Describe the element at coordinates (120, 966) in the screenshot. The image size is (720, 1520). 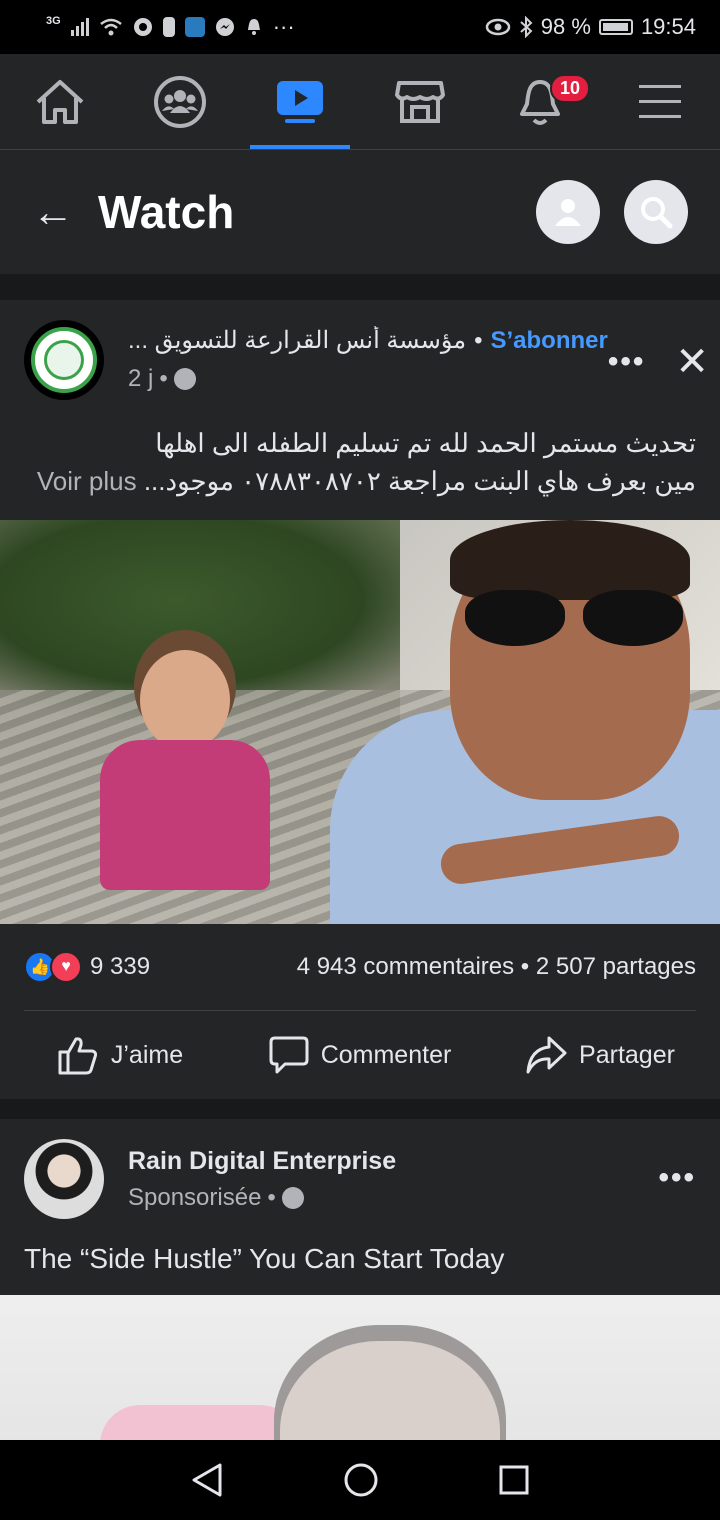
I see `reaction-count: 9 339` at that location.